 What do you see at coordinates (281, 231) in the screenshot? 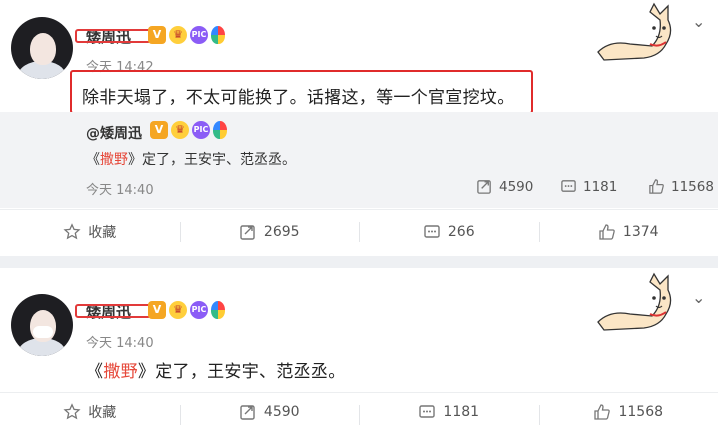
I see `repost-count: 2695` at bounding box center [281, 231].